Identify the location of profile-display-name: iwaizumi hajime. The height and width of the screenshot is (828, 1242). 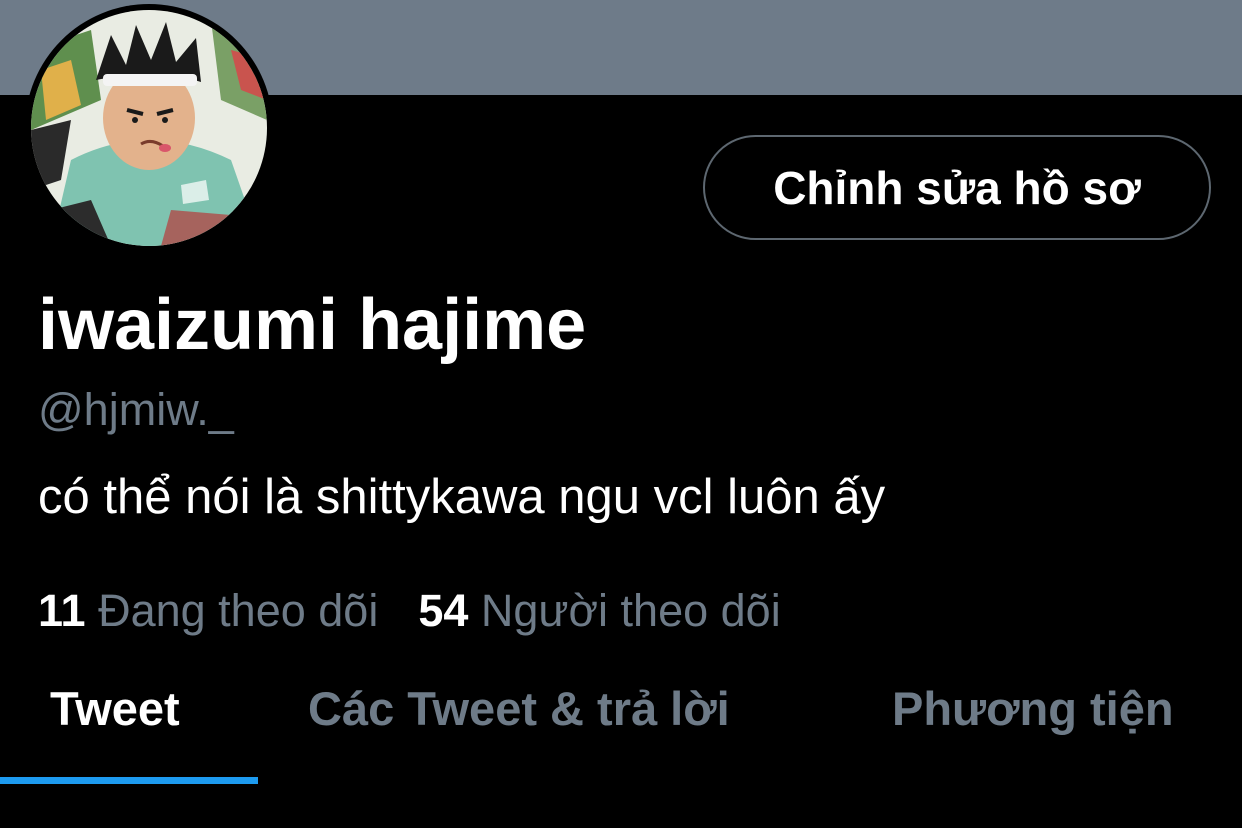
(312, 325).